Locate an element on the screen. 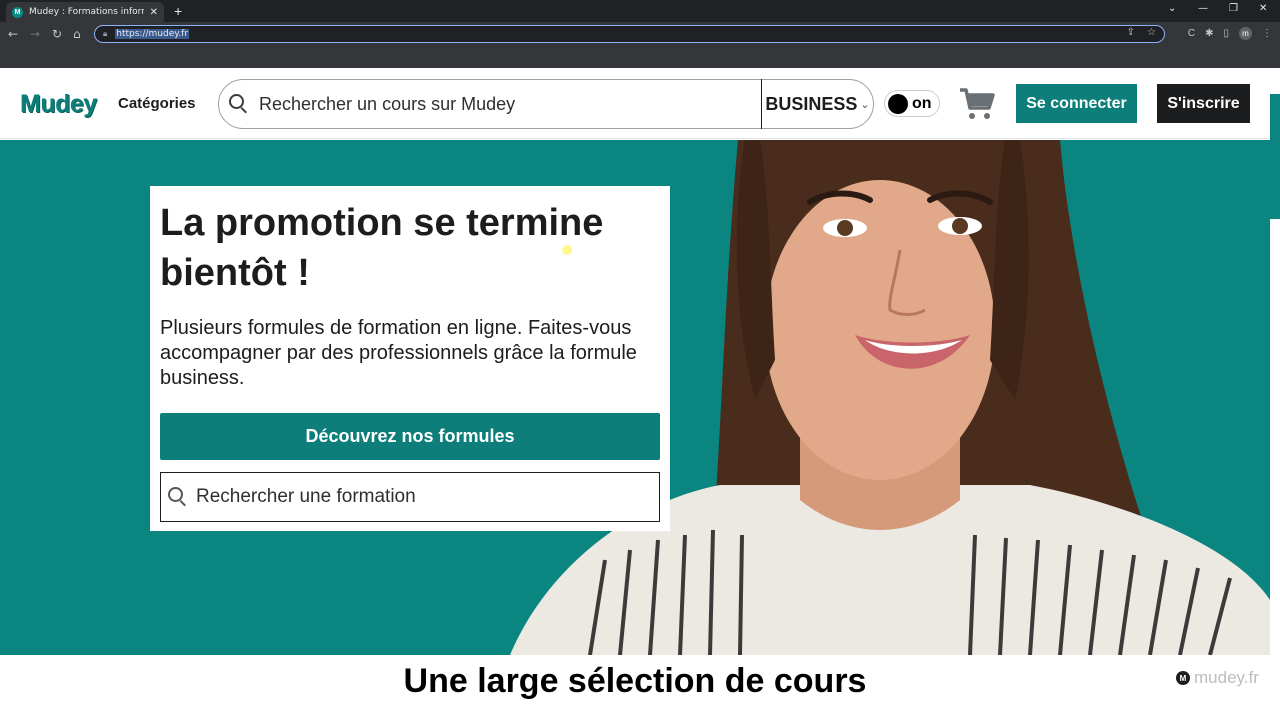 The height and width of the screenshot is (720, 1280). watermark: M mudey.fr is located at coordinates (1217, 678).